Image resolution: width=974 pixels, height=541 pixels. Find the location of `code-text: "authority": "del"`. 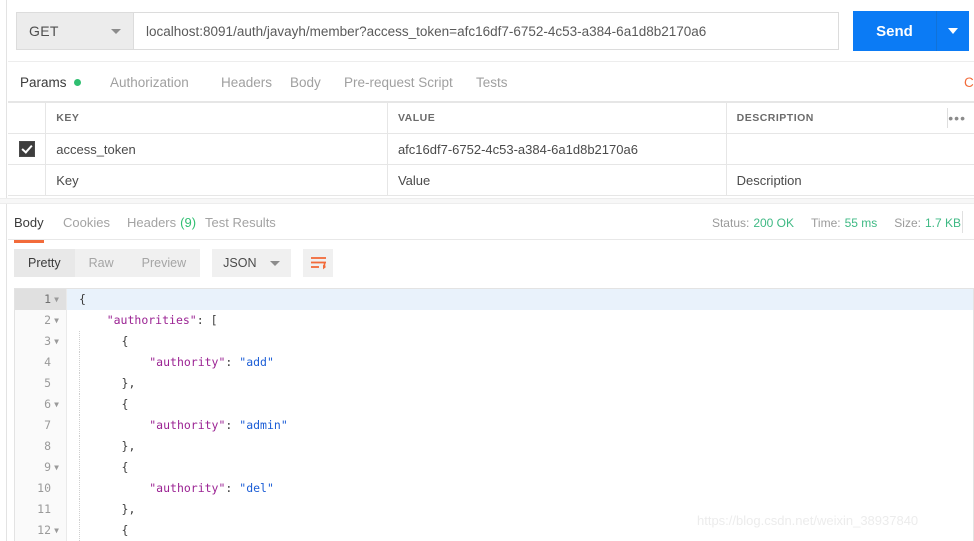

code-text: "authority": "del" is located at coordinates (170, 488).